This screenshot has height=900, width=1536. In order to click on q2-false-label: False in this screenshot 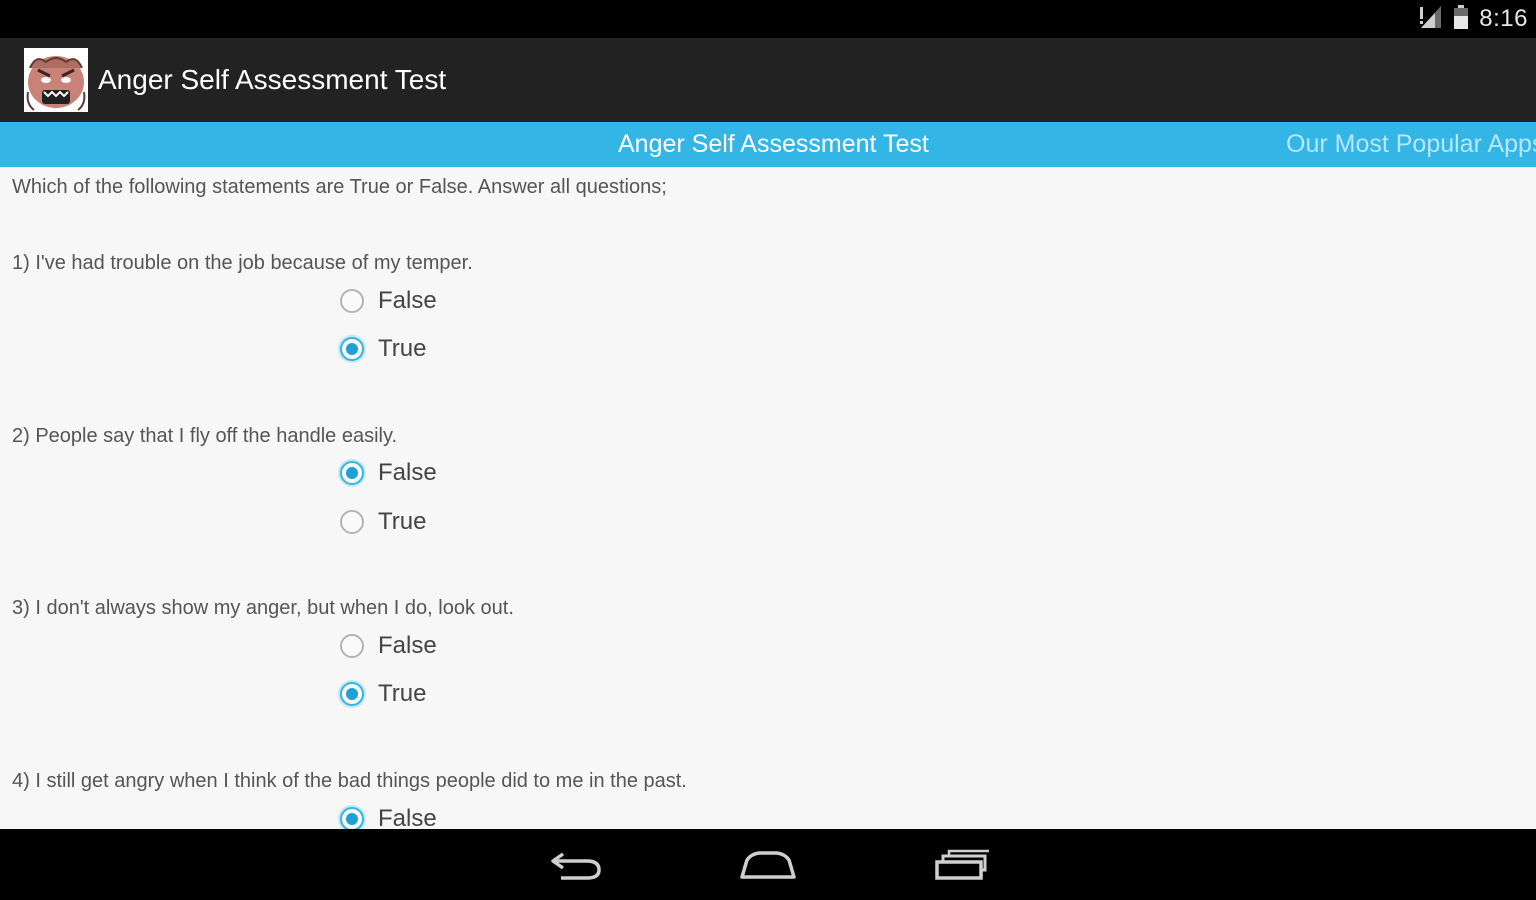, I will do `click(407, 473)`.